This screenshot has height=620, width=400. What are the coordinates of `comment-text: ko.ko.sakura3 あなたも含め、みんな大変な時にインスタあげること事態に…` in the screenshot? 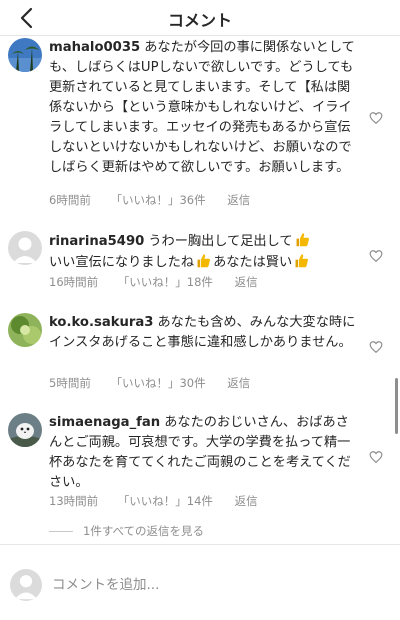 It's located at (204, 333).